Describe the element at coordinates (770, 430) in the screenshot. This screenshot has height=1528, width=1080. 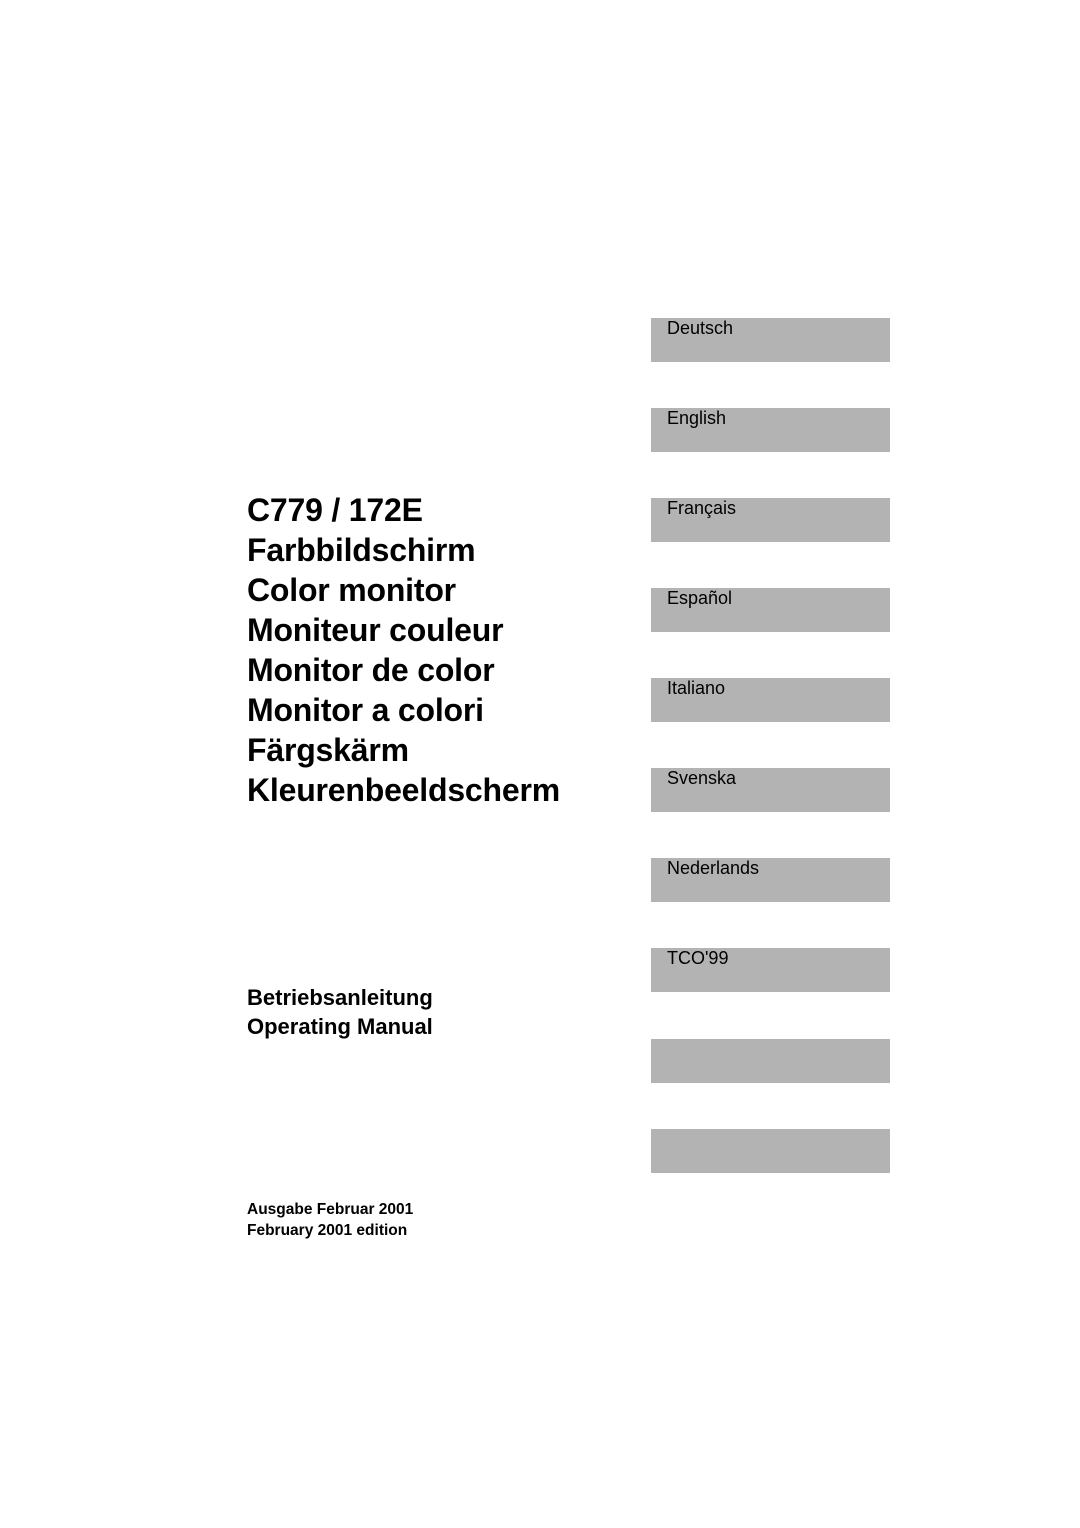
I see `tab-english: English` at that location.